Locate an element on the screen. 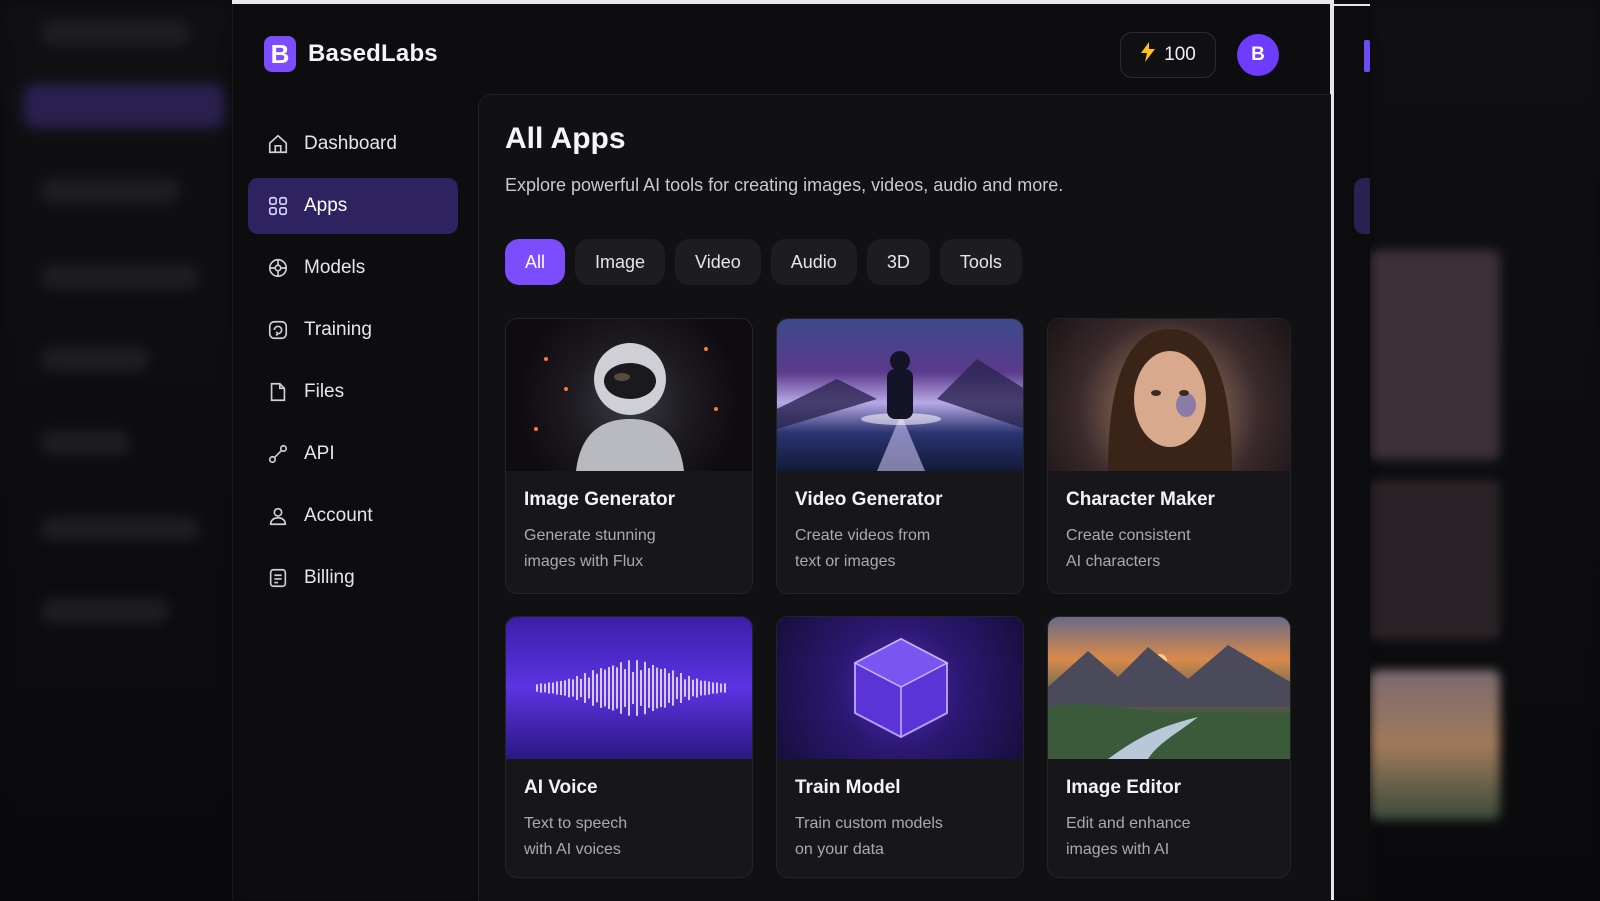 Image resolution: width=1600 pixels, height=901 pixels. astronaut-image is located at coordinates (629, 395).